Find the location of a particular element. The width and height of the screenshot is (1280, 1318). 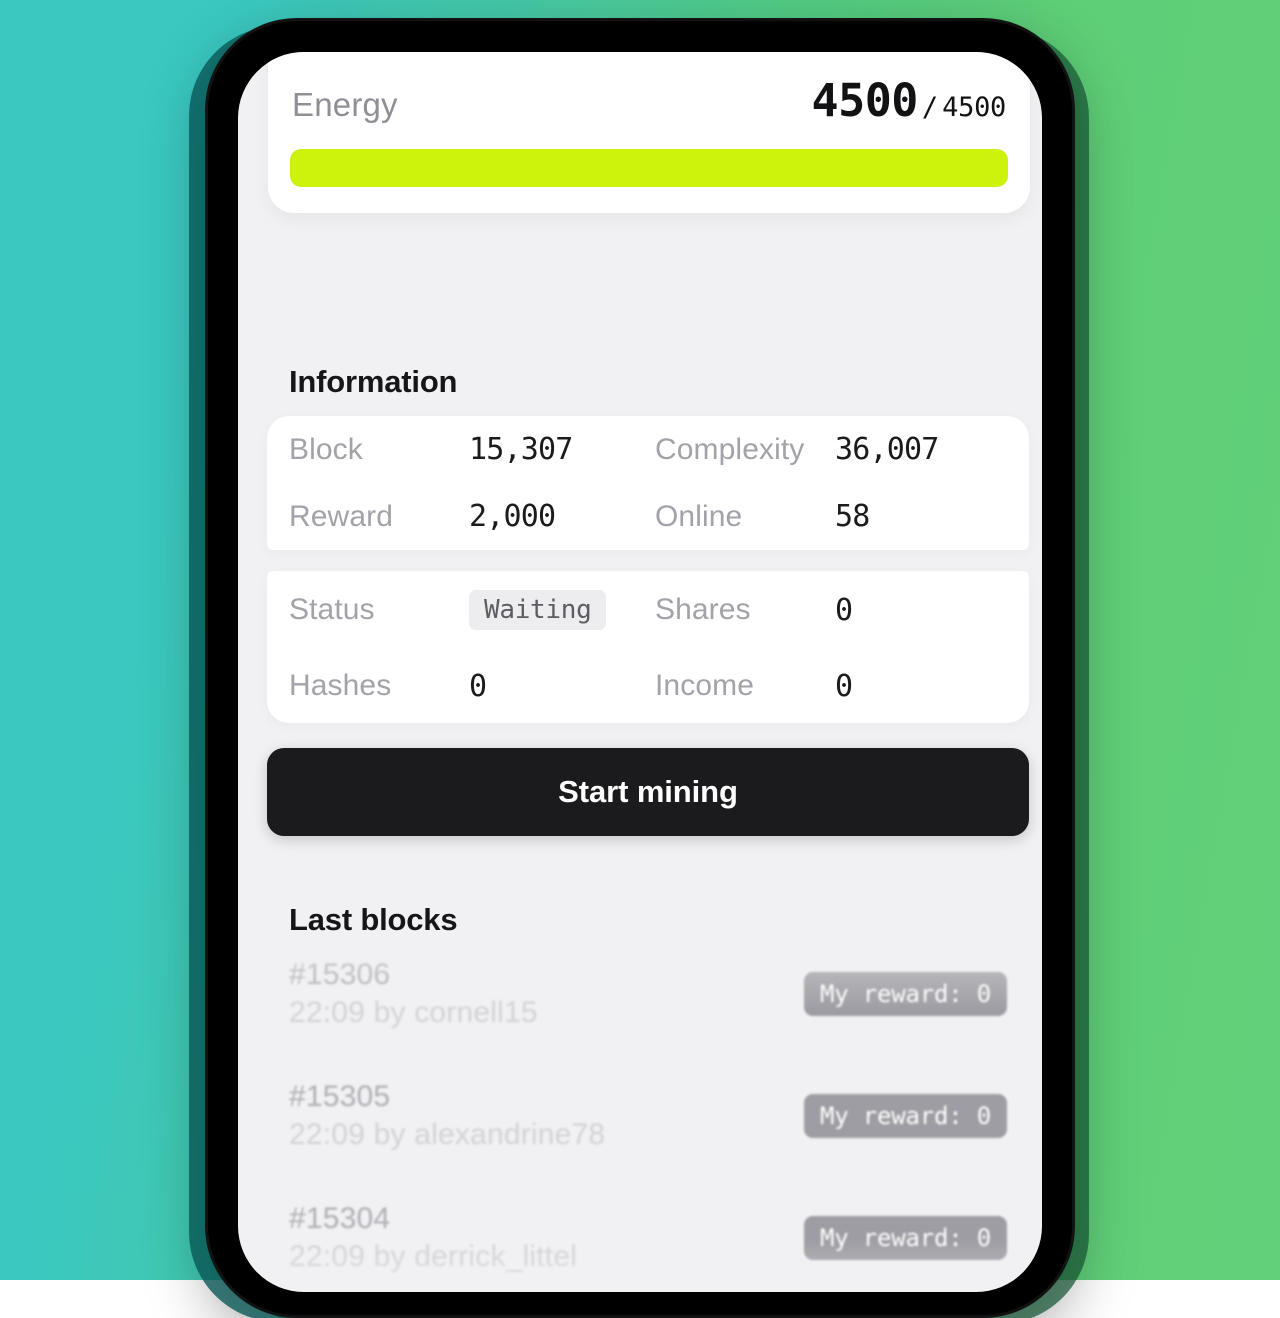

last-blocks-section-title: Last blocks is located at coordinates (373, 920).